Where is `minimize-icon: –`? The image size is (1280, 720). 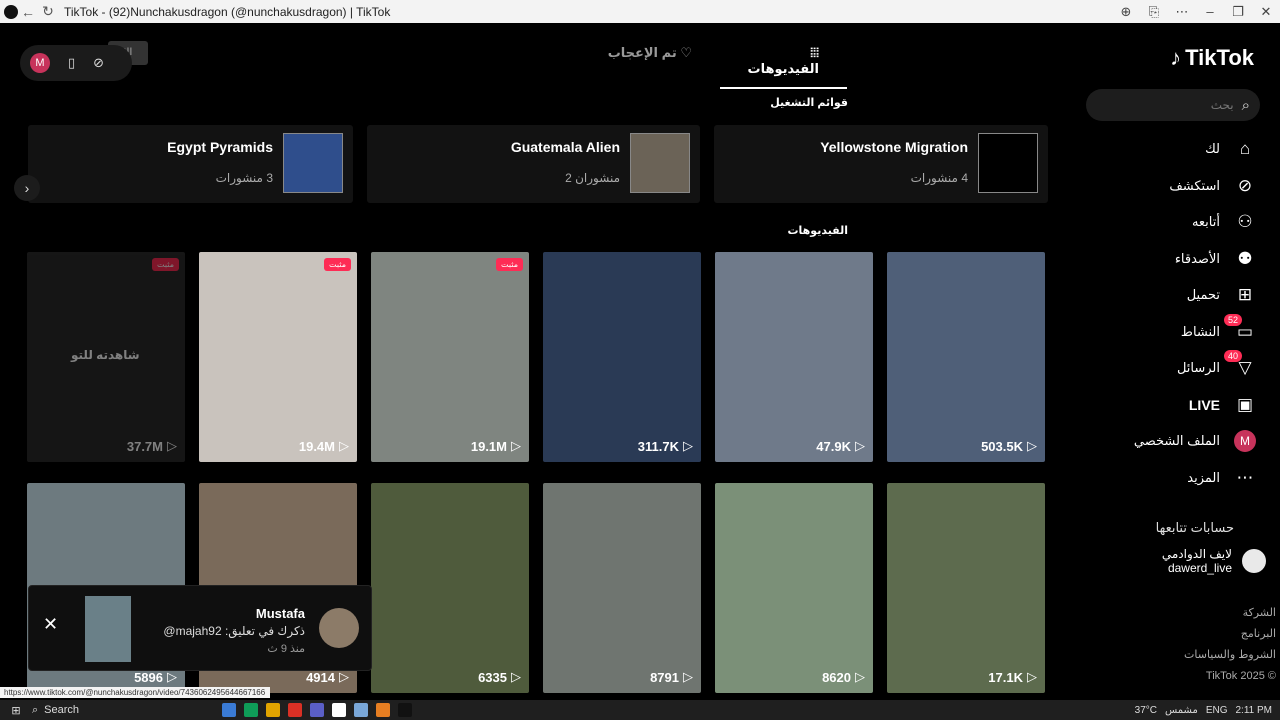 minimize-icon: – is located at coordinates (1210, 11).